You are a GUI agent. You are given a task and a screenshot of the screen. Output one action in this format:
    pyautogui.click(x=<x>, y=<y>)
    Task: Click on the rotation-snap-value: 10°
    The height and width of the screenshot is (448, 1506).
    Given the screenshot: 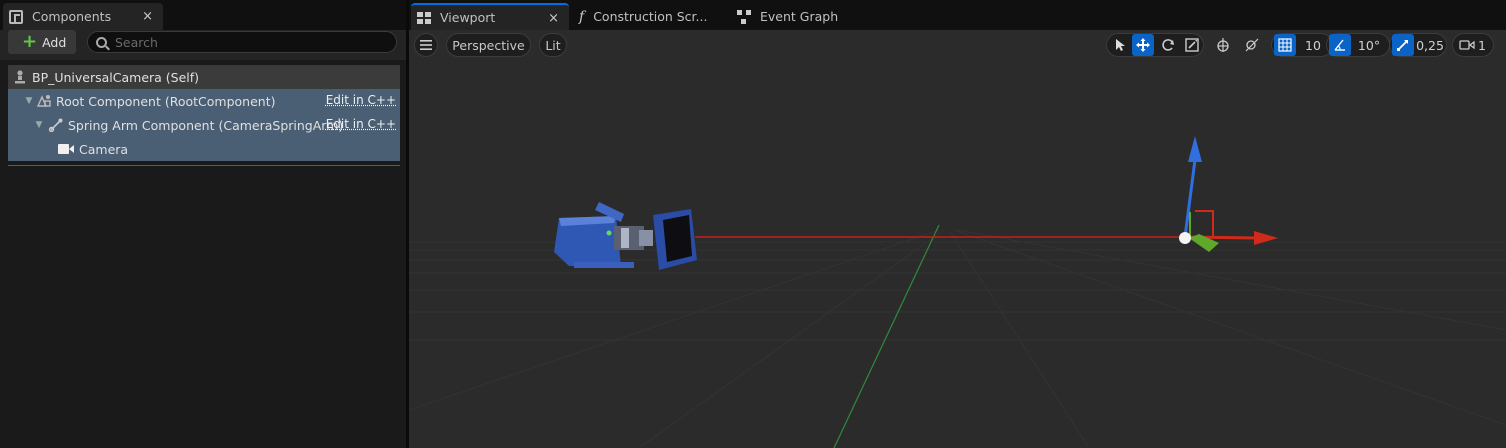 What is the action you would take?
    pyautogui.click(x=1369, y=45)
    